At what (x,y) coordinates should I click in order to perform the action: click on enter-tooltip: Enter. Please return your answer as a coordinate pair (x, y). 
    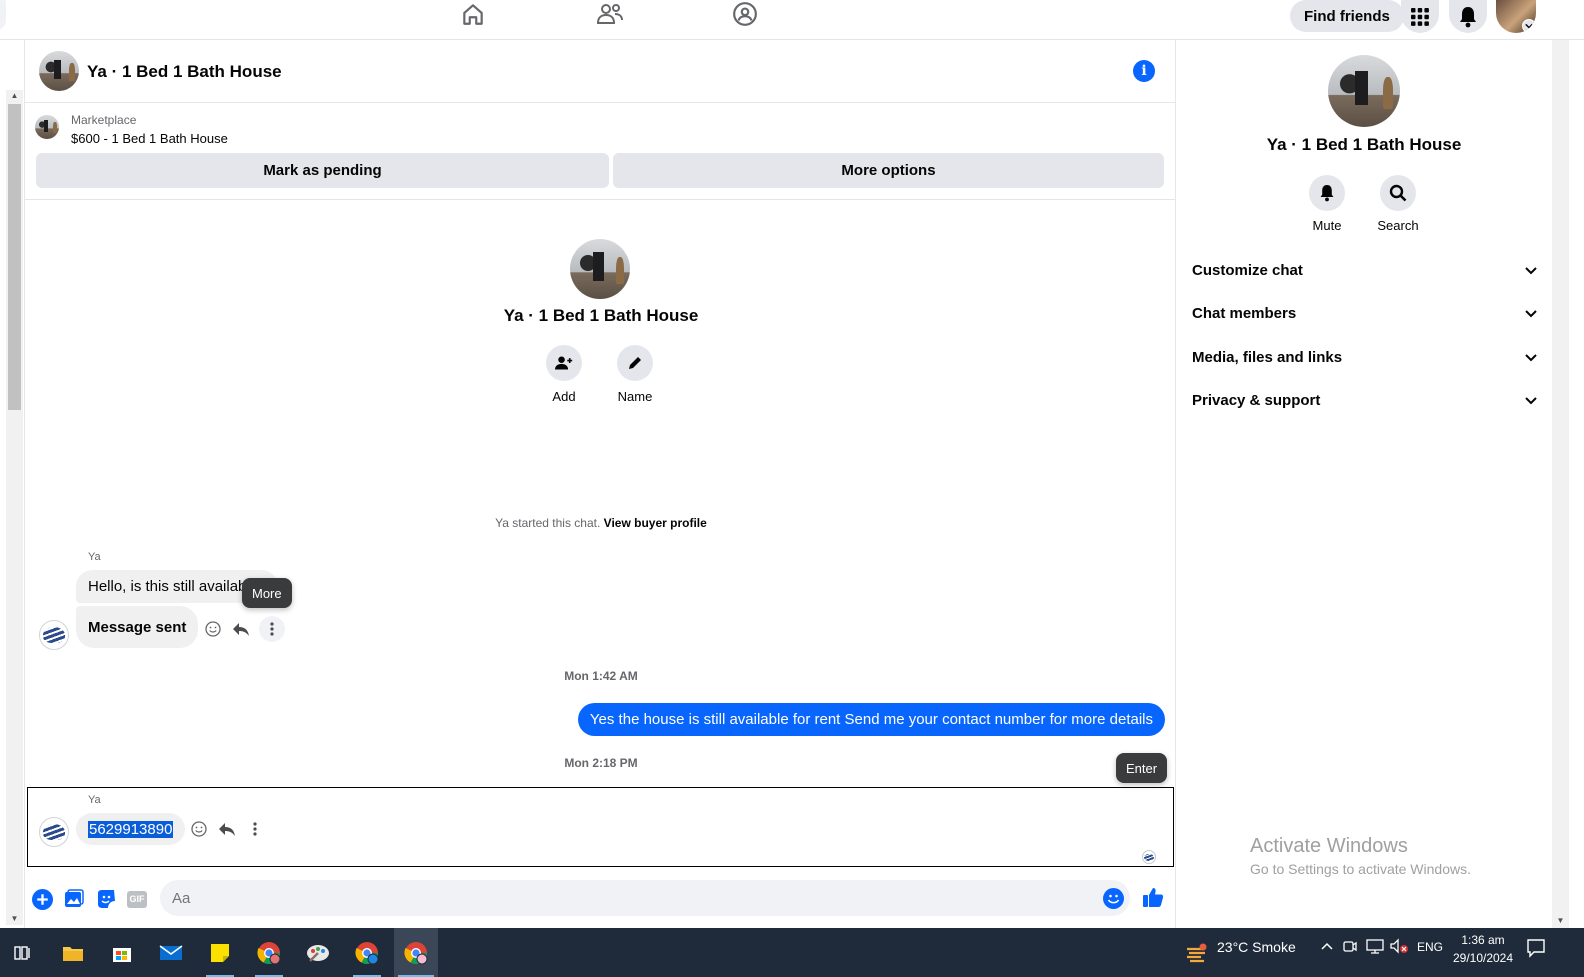
    Looking at the image, I should click on (1142, 768).